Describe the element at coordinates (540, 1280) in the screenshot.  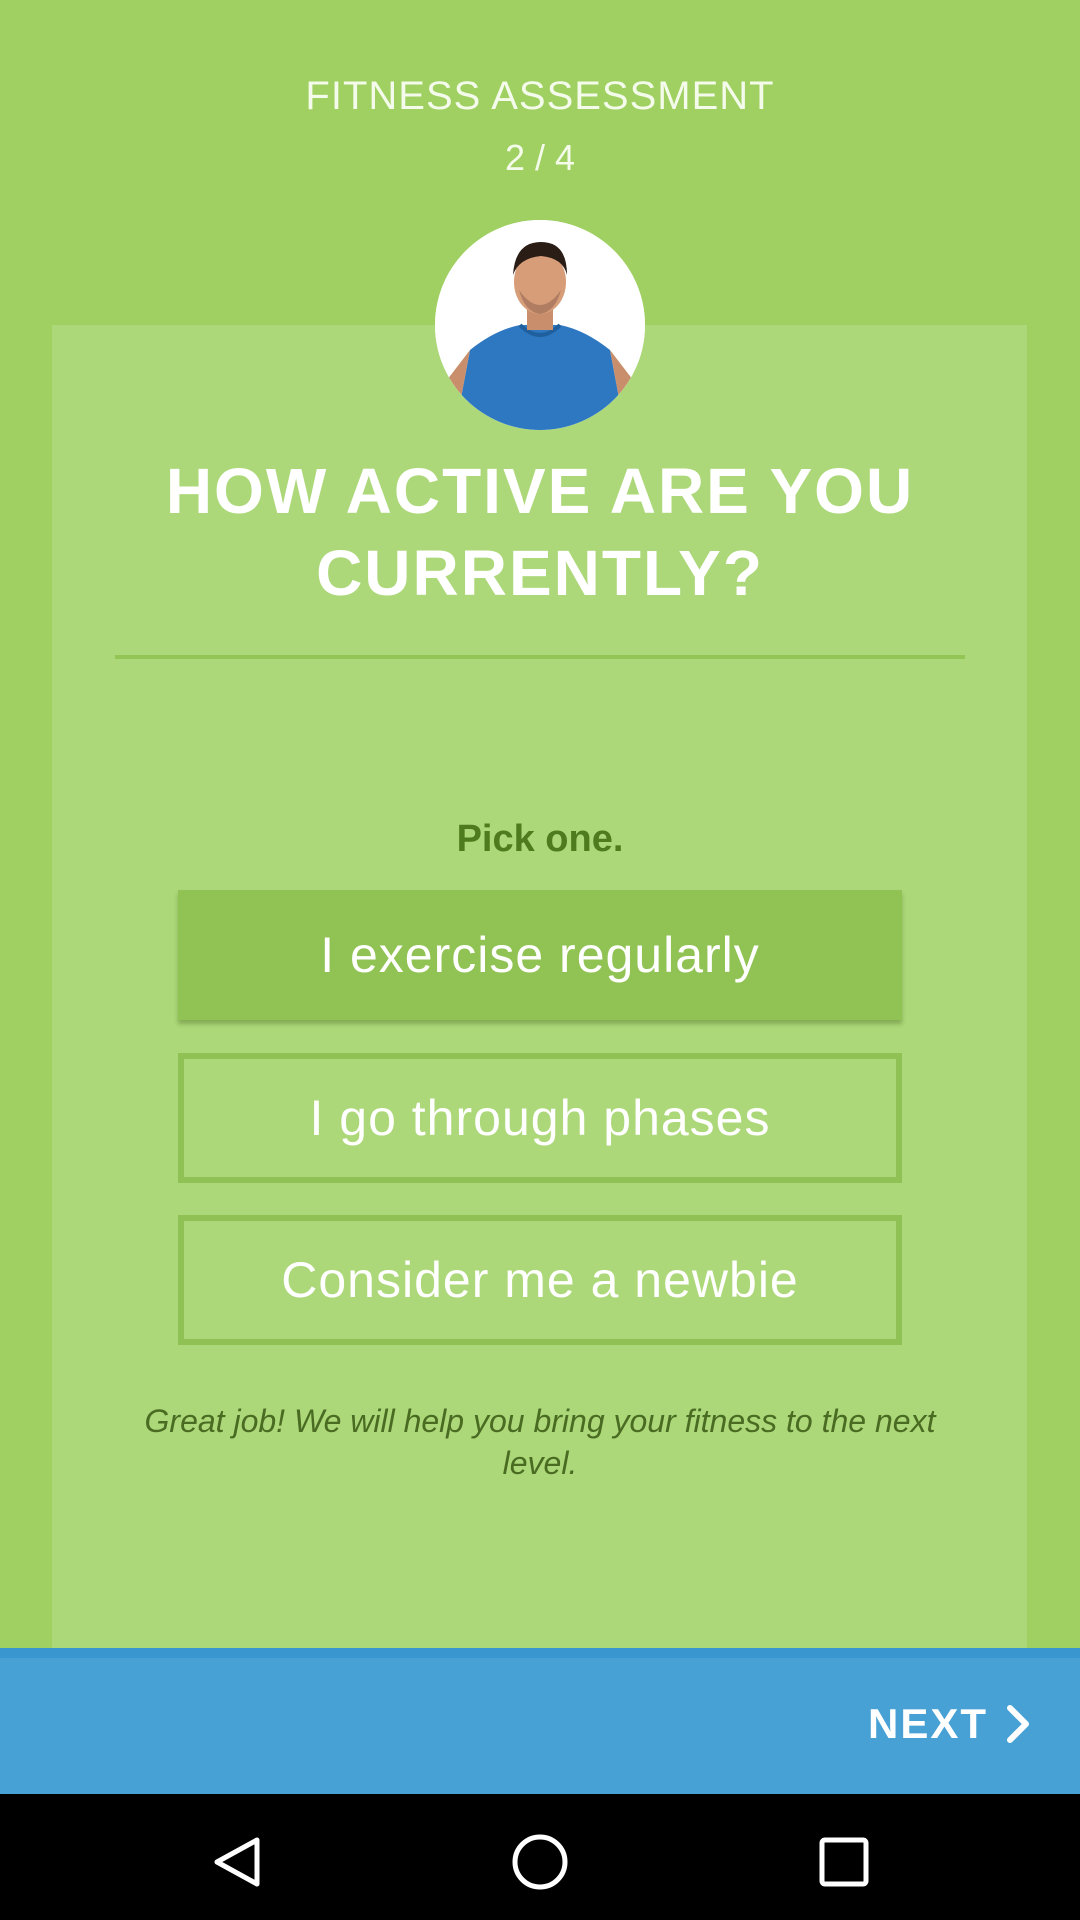
I see `option-newbie: Consider me a newbie` at that location.